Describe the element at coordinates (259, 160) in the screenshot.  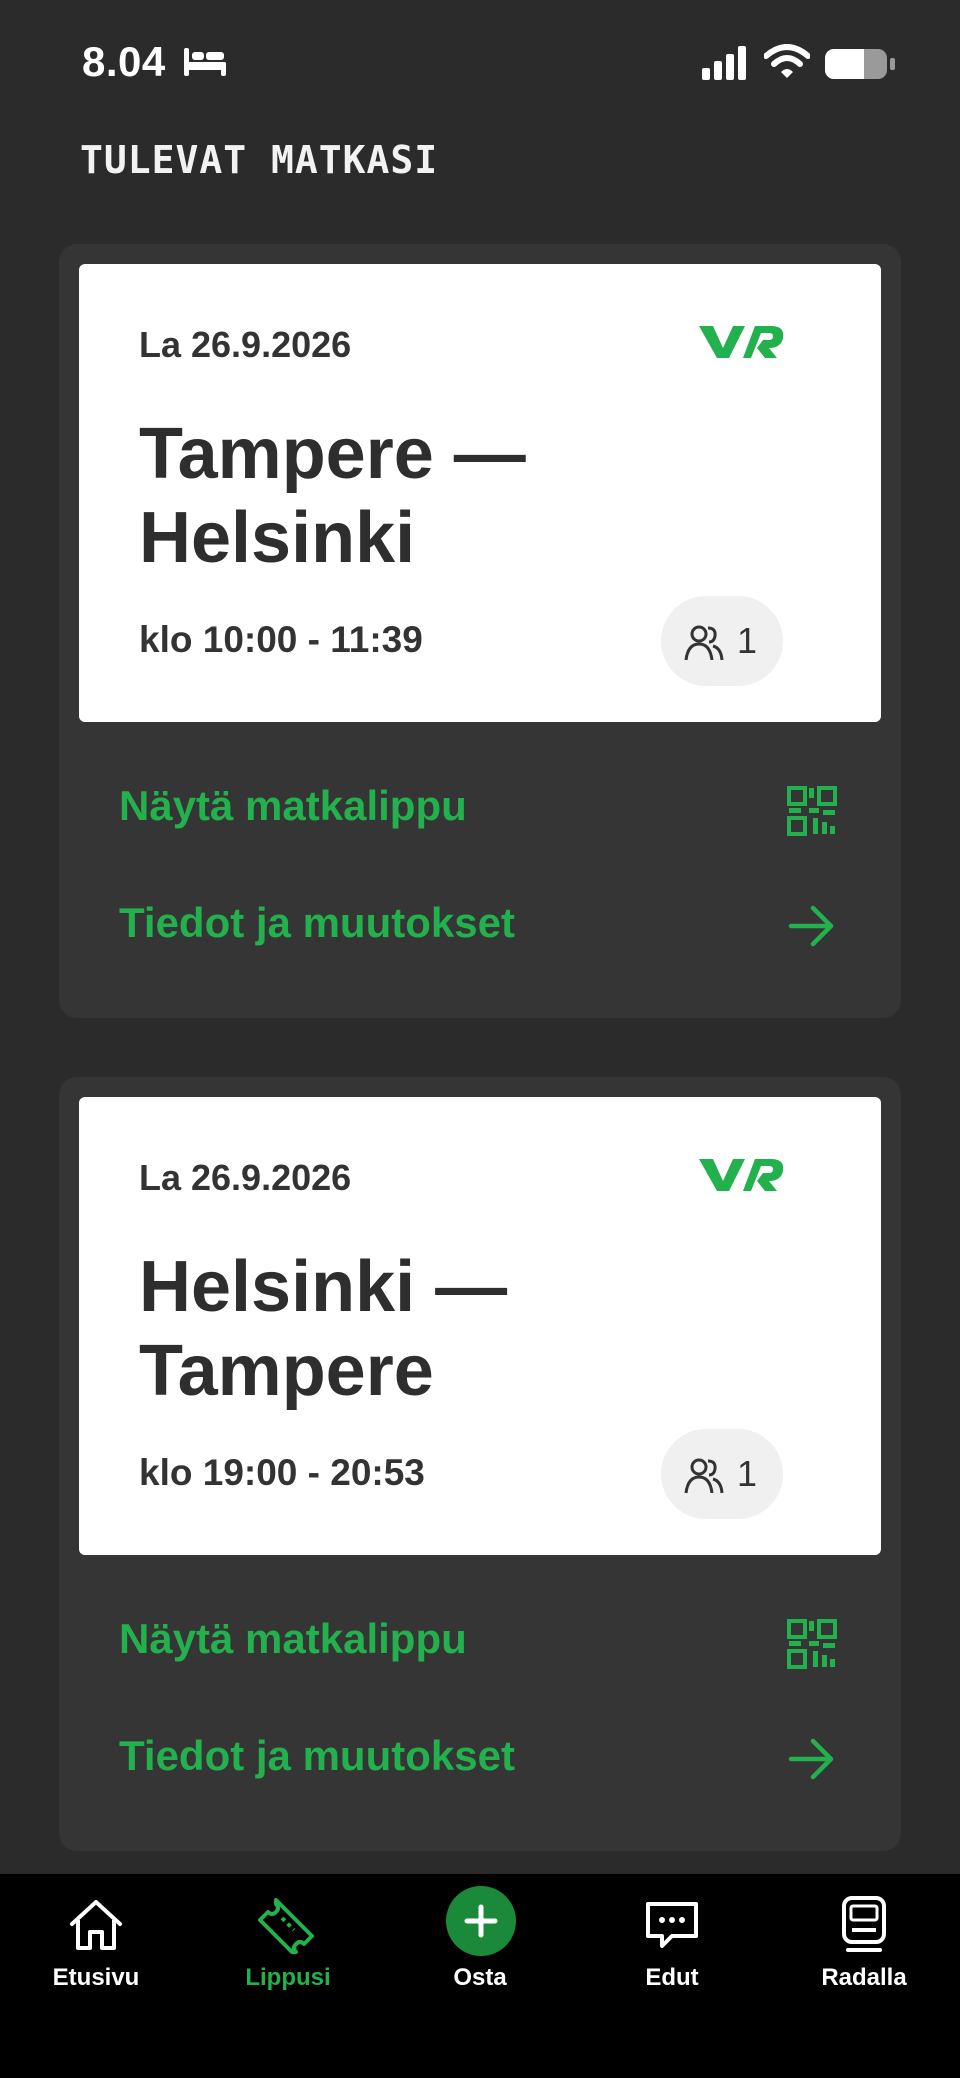
I see `page-title: TULEVAT MATKASI` at that location.